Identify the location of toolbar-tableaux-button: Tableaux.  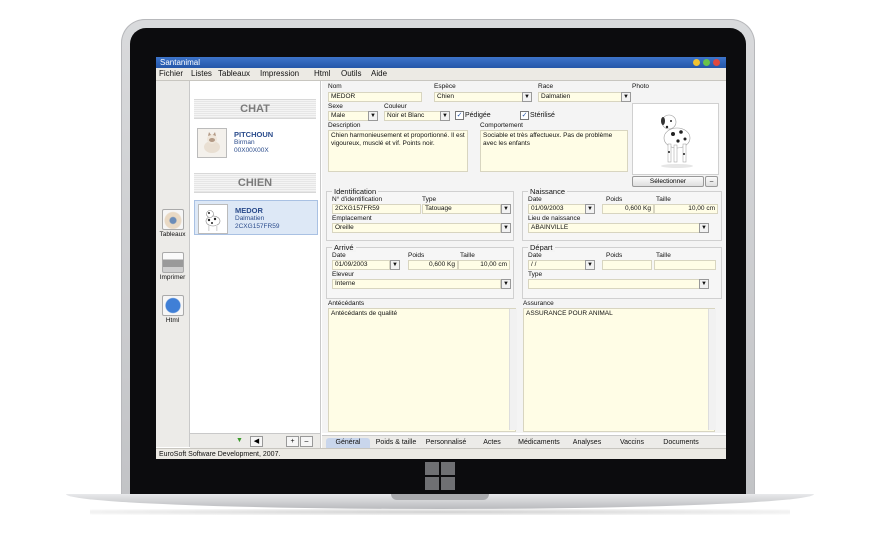
(172, 223).